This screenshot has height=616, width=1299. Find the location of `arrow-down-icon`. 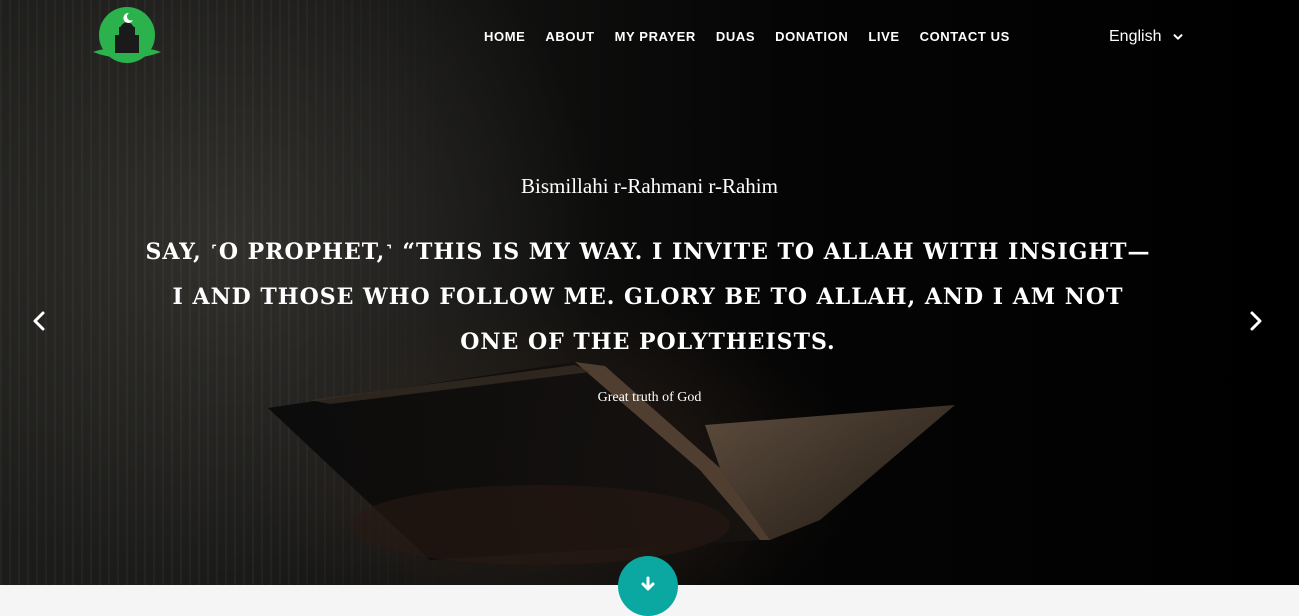

arrow-down-icon is located at coordinates (648, 583).